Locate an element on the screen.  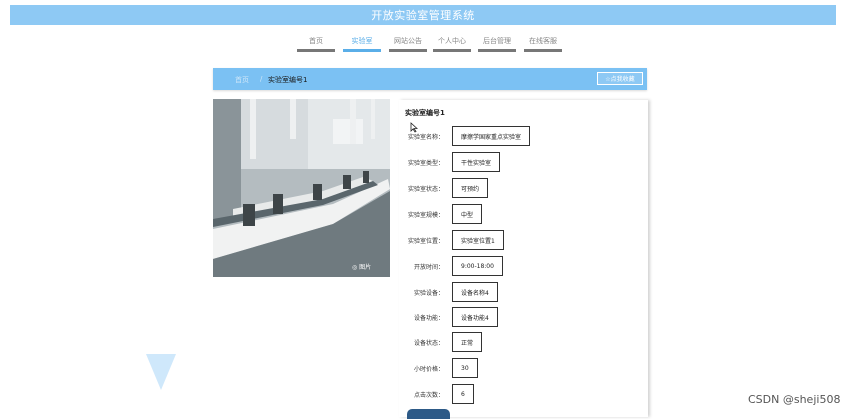
field-label: 开放时间： is located at coordinates (428, 267).